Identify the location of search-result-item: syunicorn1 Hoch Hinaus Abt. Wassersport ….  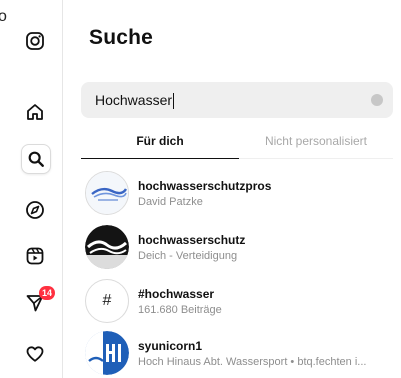
(235, 353).